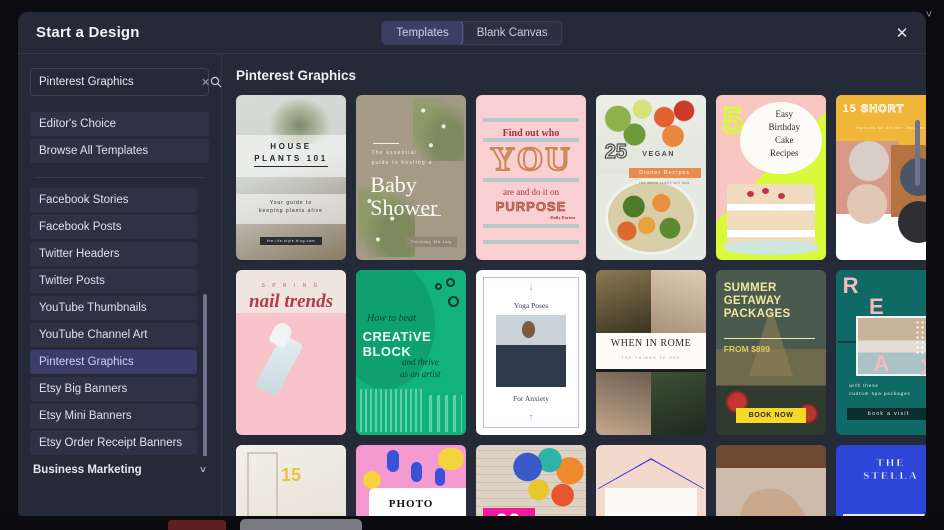  Describe the element at coordinates (291, 159) in the screenshot. I see `thumb-line-2: PLANTS 101` at that location.